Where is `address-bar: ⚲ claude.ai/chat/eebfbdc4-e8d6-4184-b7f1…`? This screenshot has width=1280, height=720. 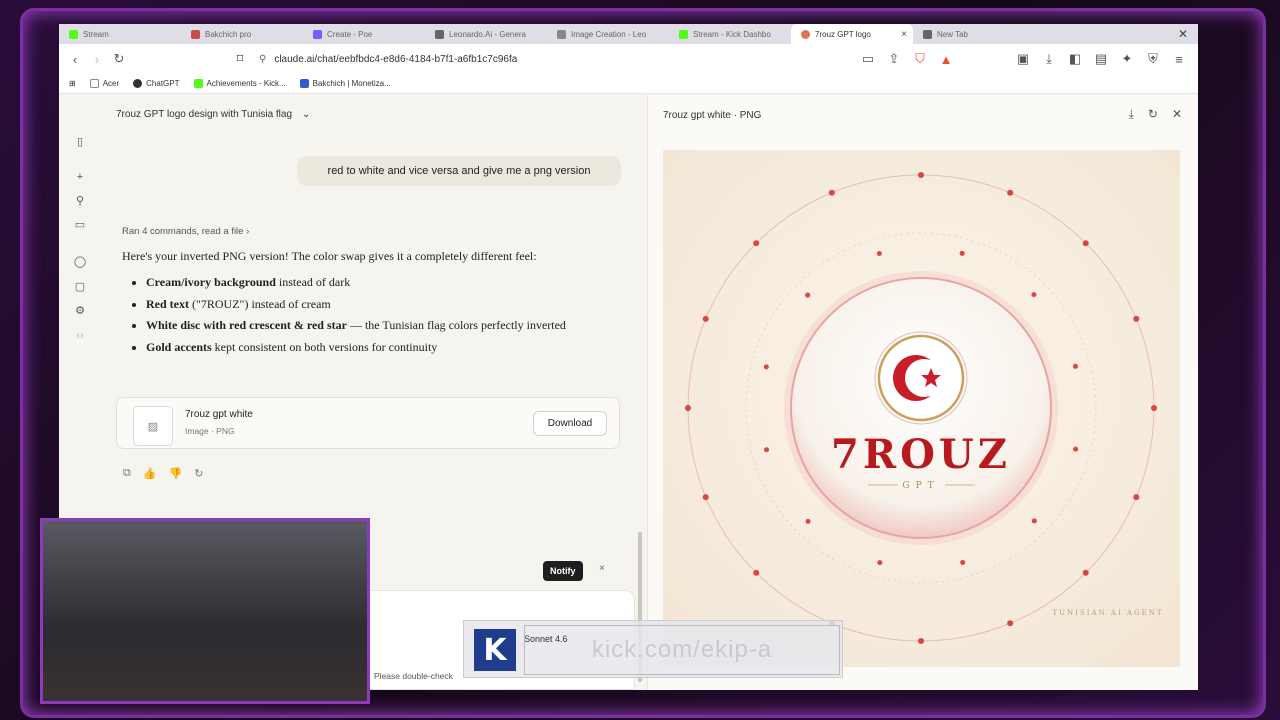
address-bar: ⚲ claude.ai/chat/eebfbdc4-e8d6-4184-b7f1… is located at coordinates (609, 59).